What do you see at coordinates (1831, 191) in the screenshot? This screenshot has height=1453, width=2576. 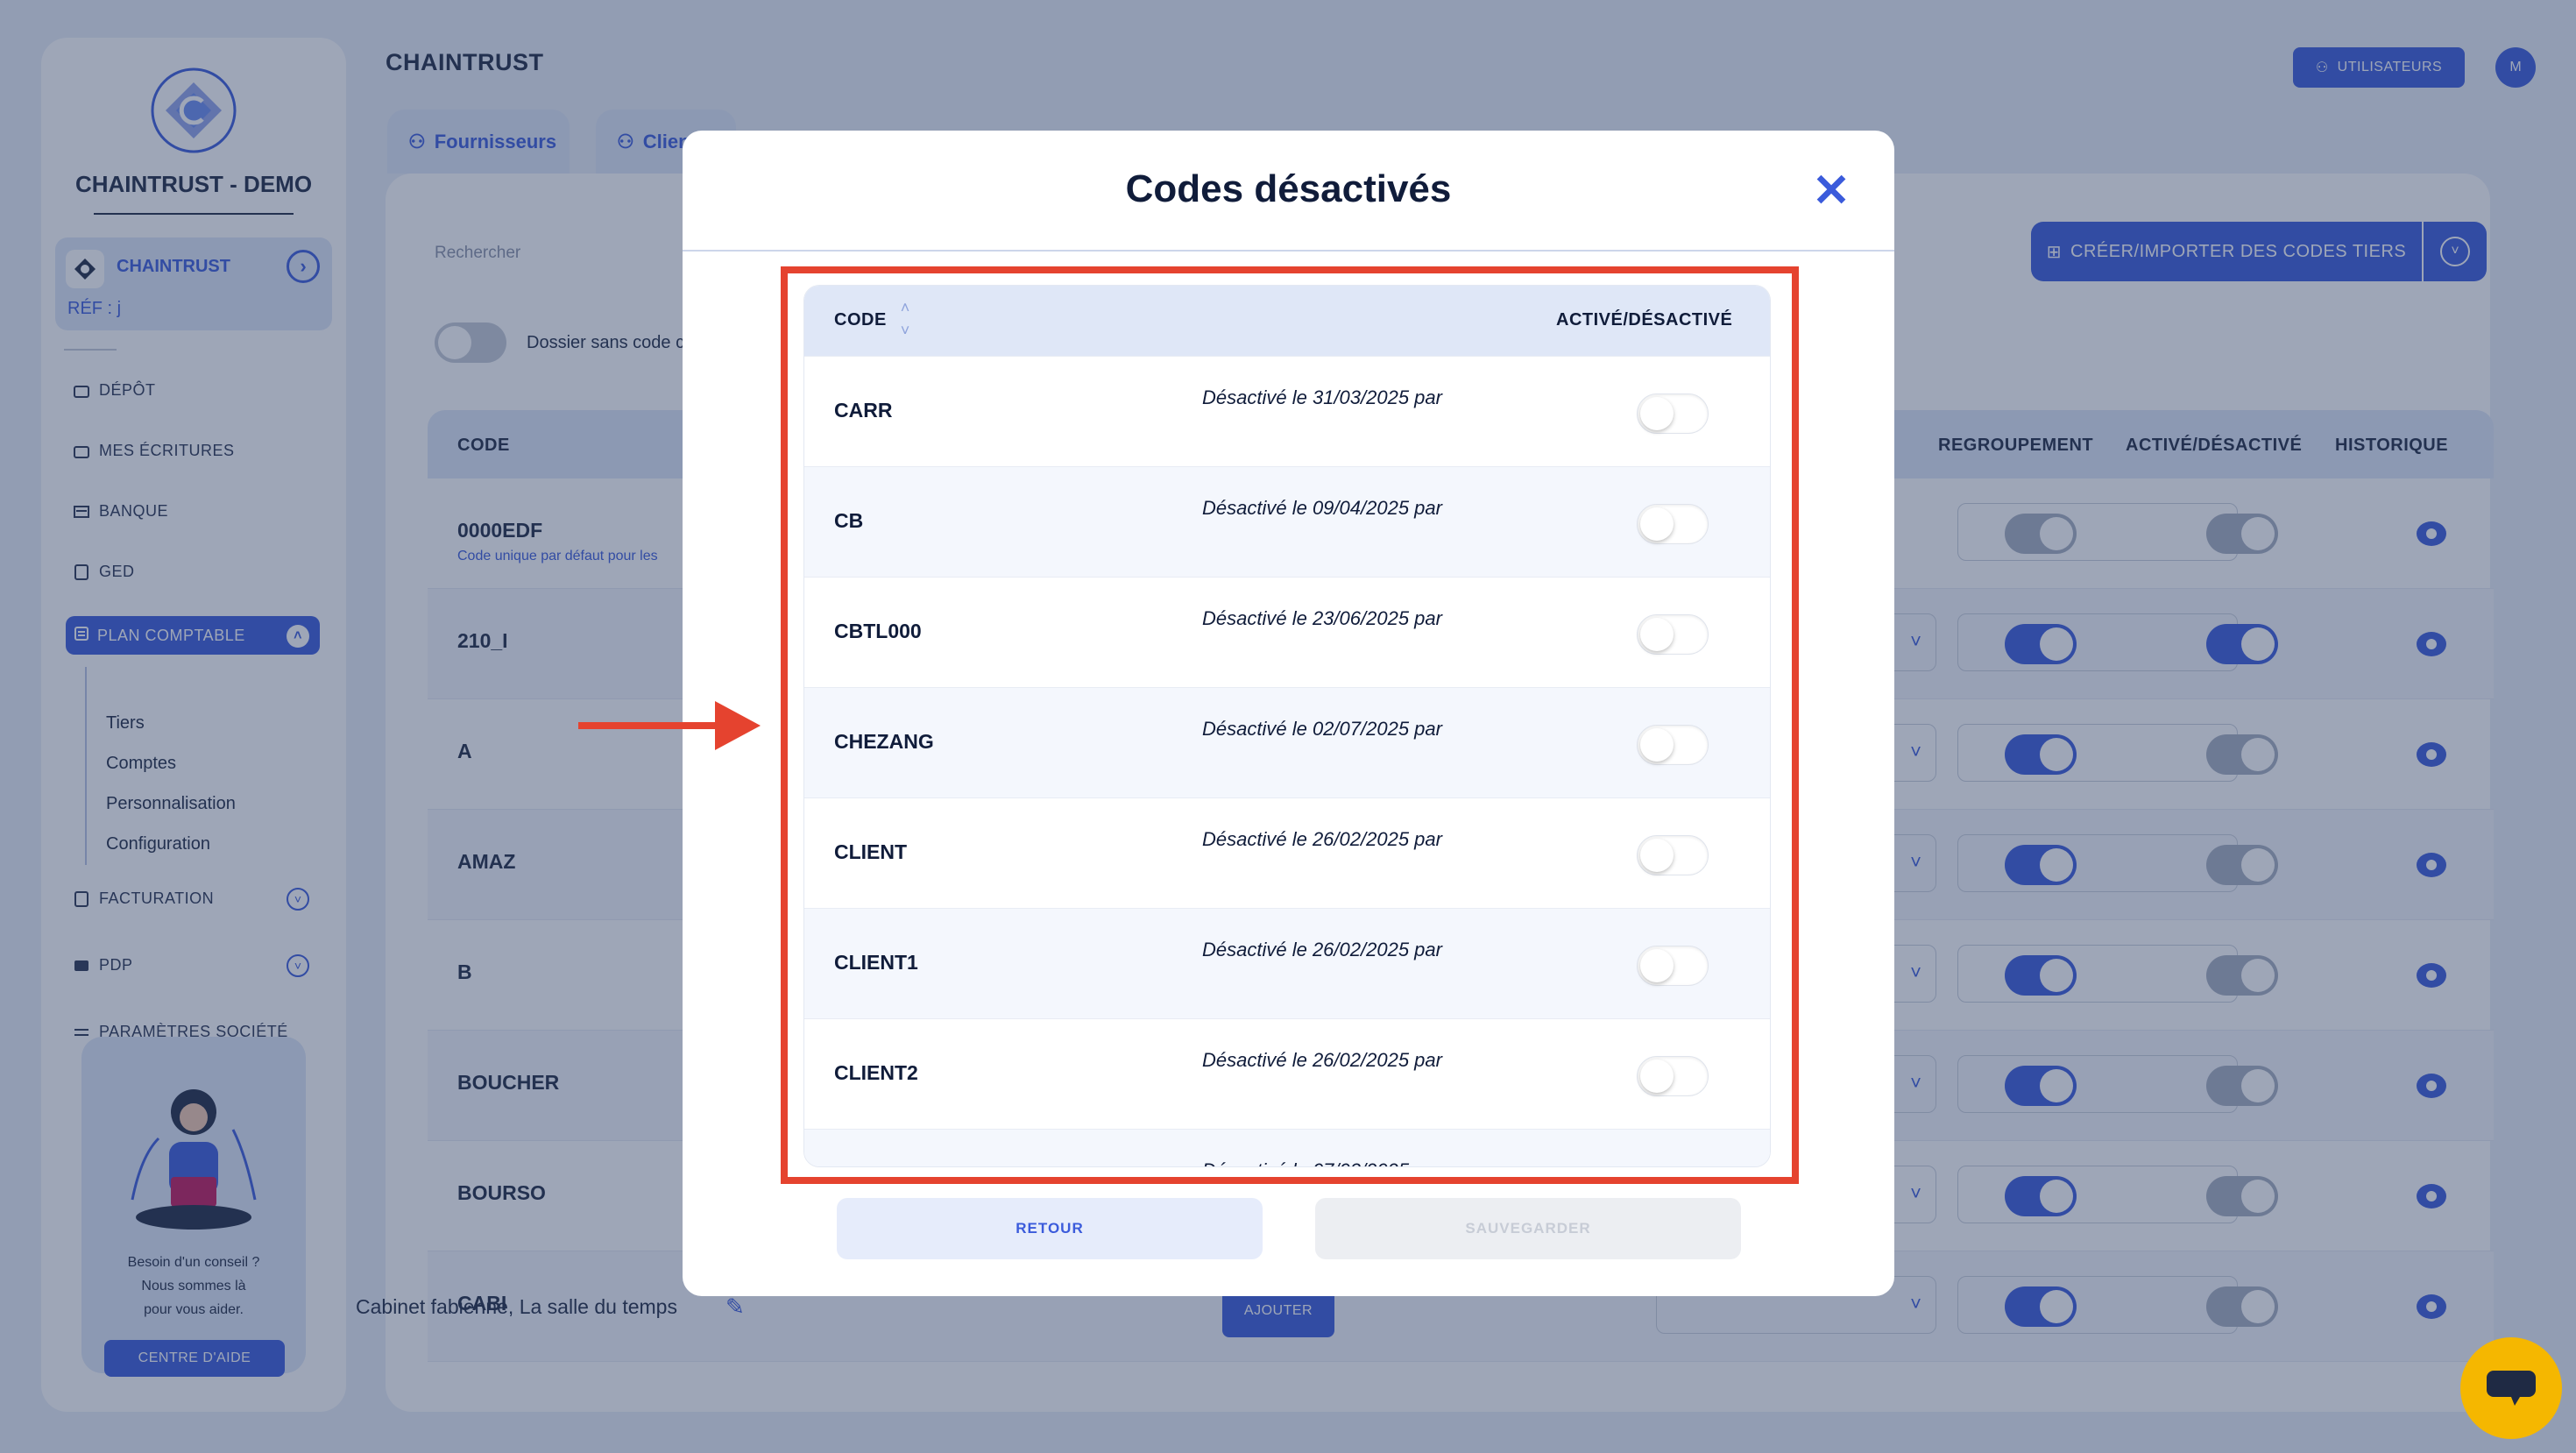 I see `close-icon: ✕` at bounding box center [1831, 191].